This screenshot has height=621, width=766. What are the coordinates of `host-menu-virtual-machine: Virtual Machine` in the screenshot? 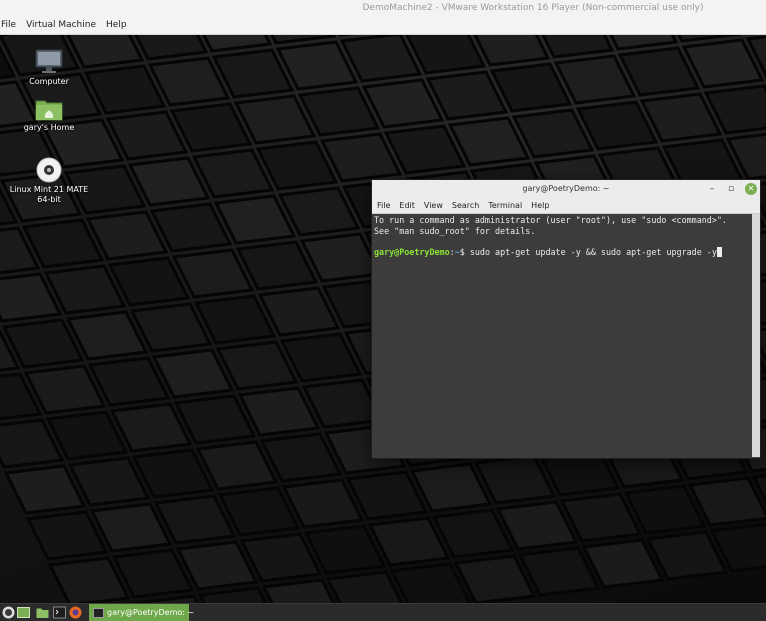 It's located at (63, 25).